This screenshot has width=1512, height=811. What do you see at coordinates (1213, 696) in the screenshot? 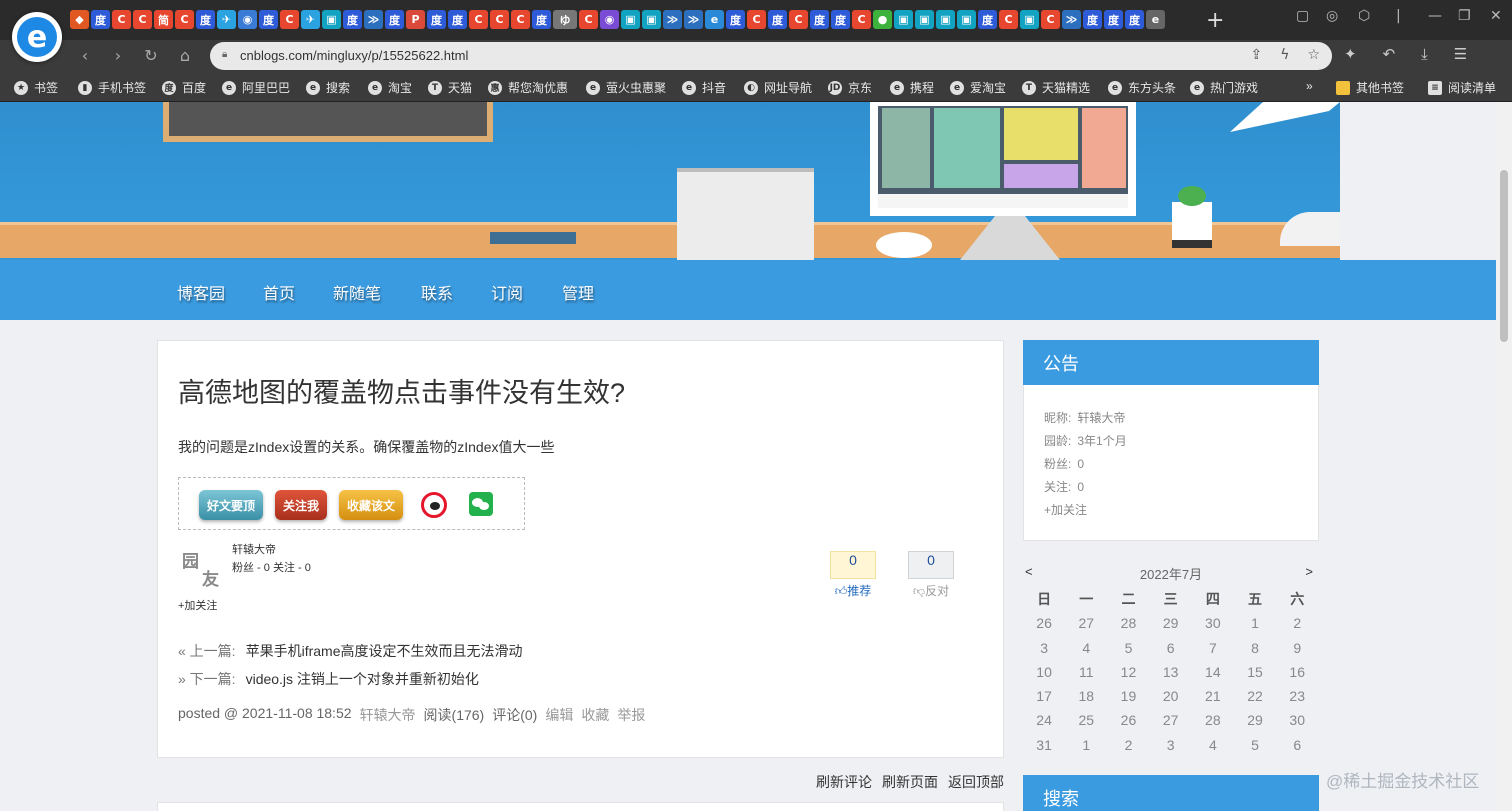
I see `calendar-day: 21` at bounding box center [1213, 696].